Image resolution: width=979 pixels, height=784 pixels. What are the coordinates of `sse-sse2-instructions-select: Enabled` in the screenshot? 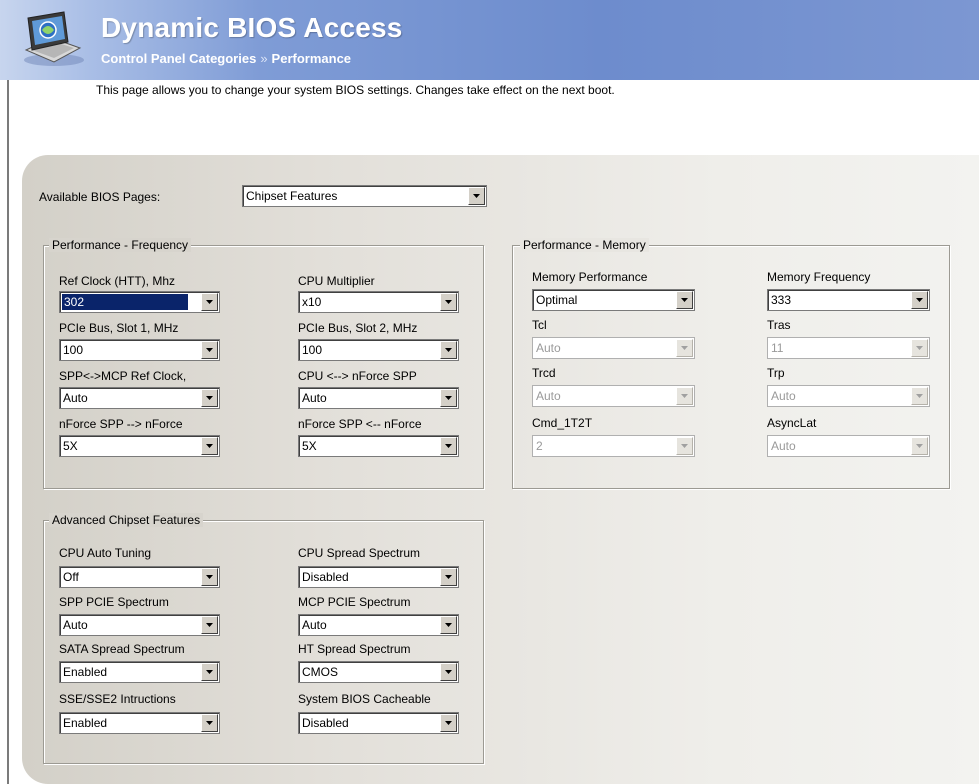 It's located at (139, 723).